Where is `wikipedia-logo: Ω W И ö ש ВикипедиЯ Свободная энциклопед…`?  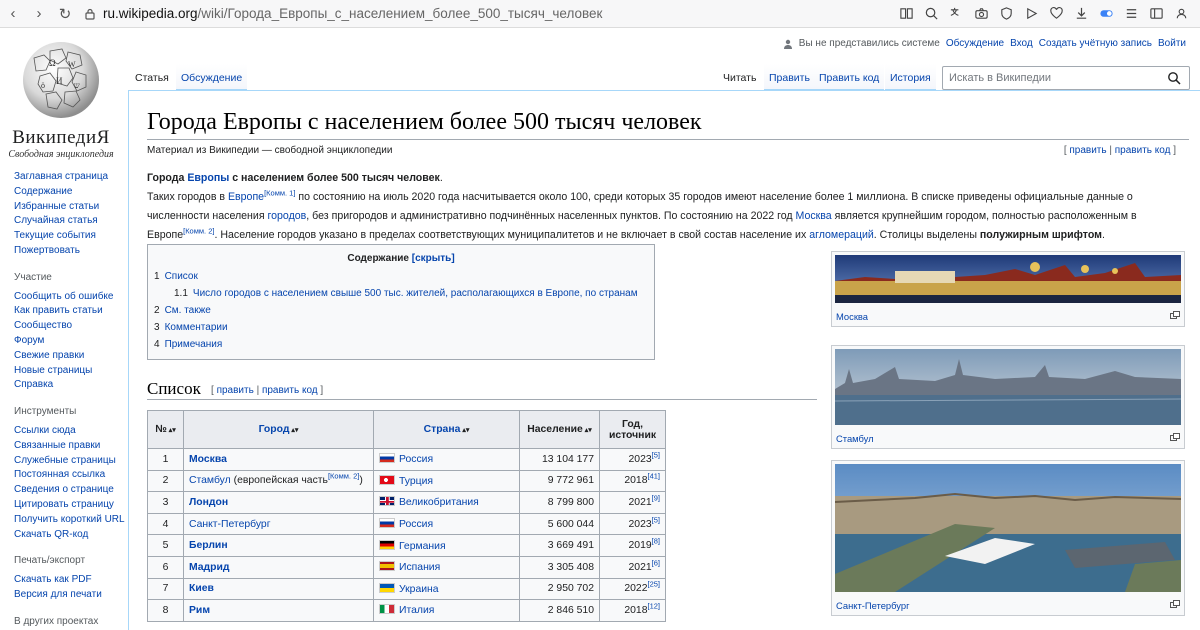 wikipedia-logo: Ω W И ö ש ВикипедиЯ Свободная энциклопед… is located at coordinates (61, 98).